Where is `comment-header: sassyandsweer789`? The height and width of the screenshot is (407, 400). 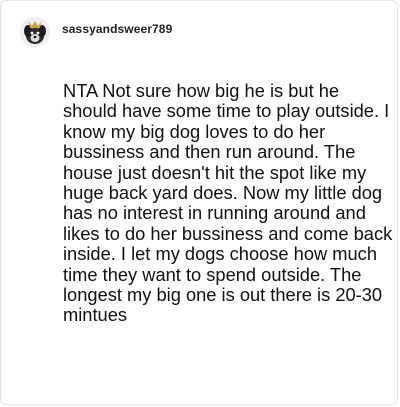 comment-header: sassyandsweer789 is located at coordinates (96, 32).